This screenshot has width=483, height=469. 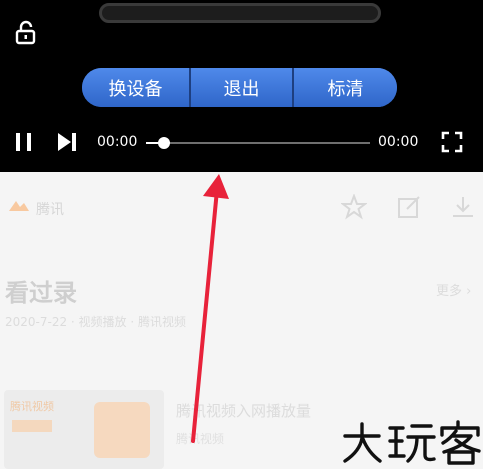 What do you see at coordinates (463, 207) in the screenshot?
I see `download-icon` at bounding box center [463, 207].